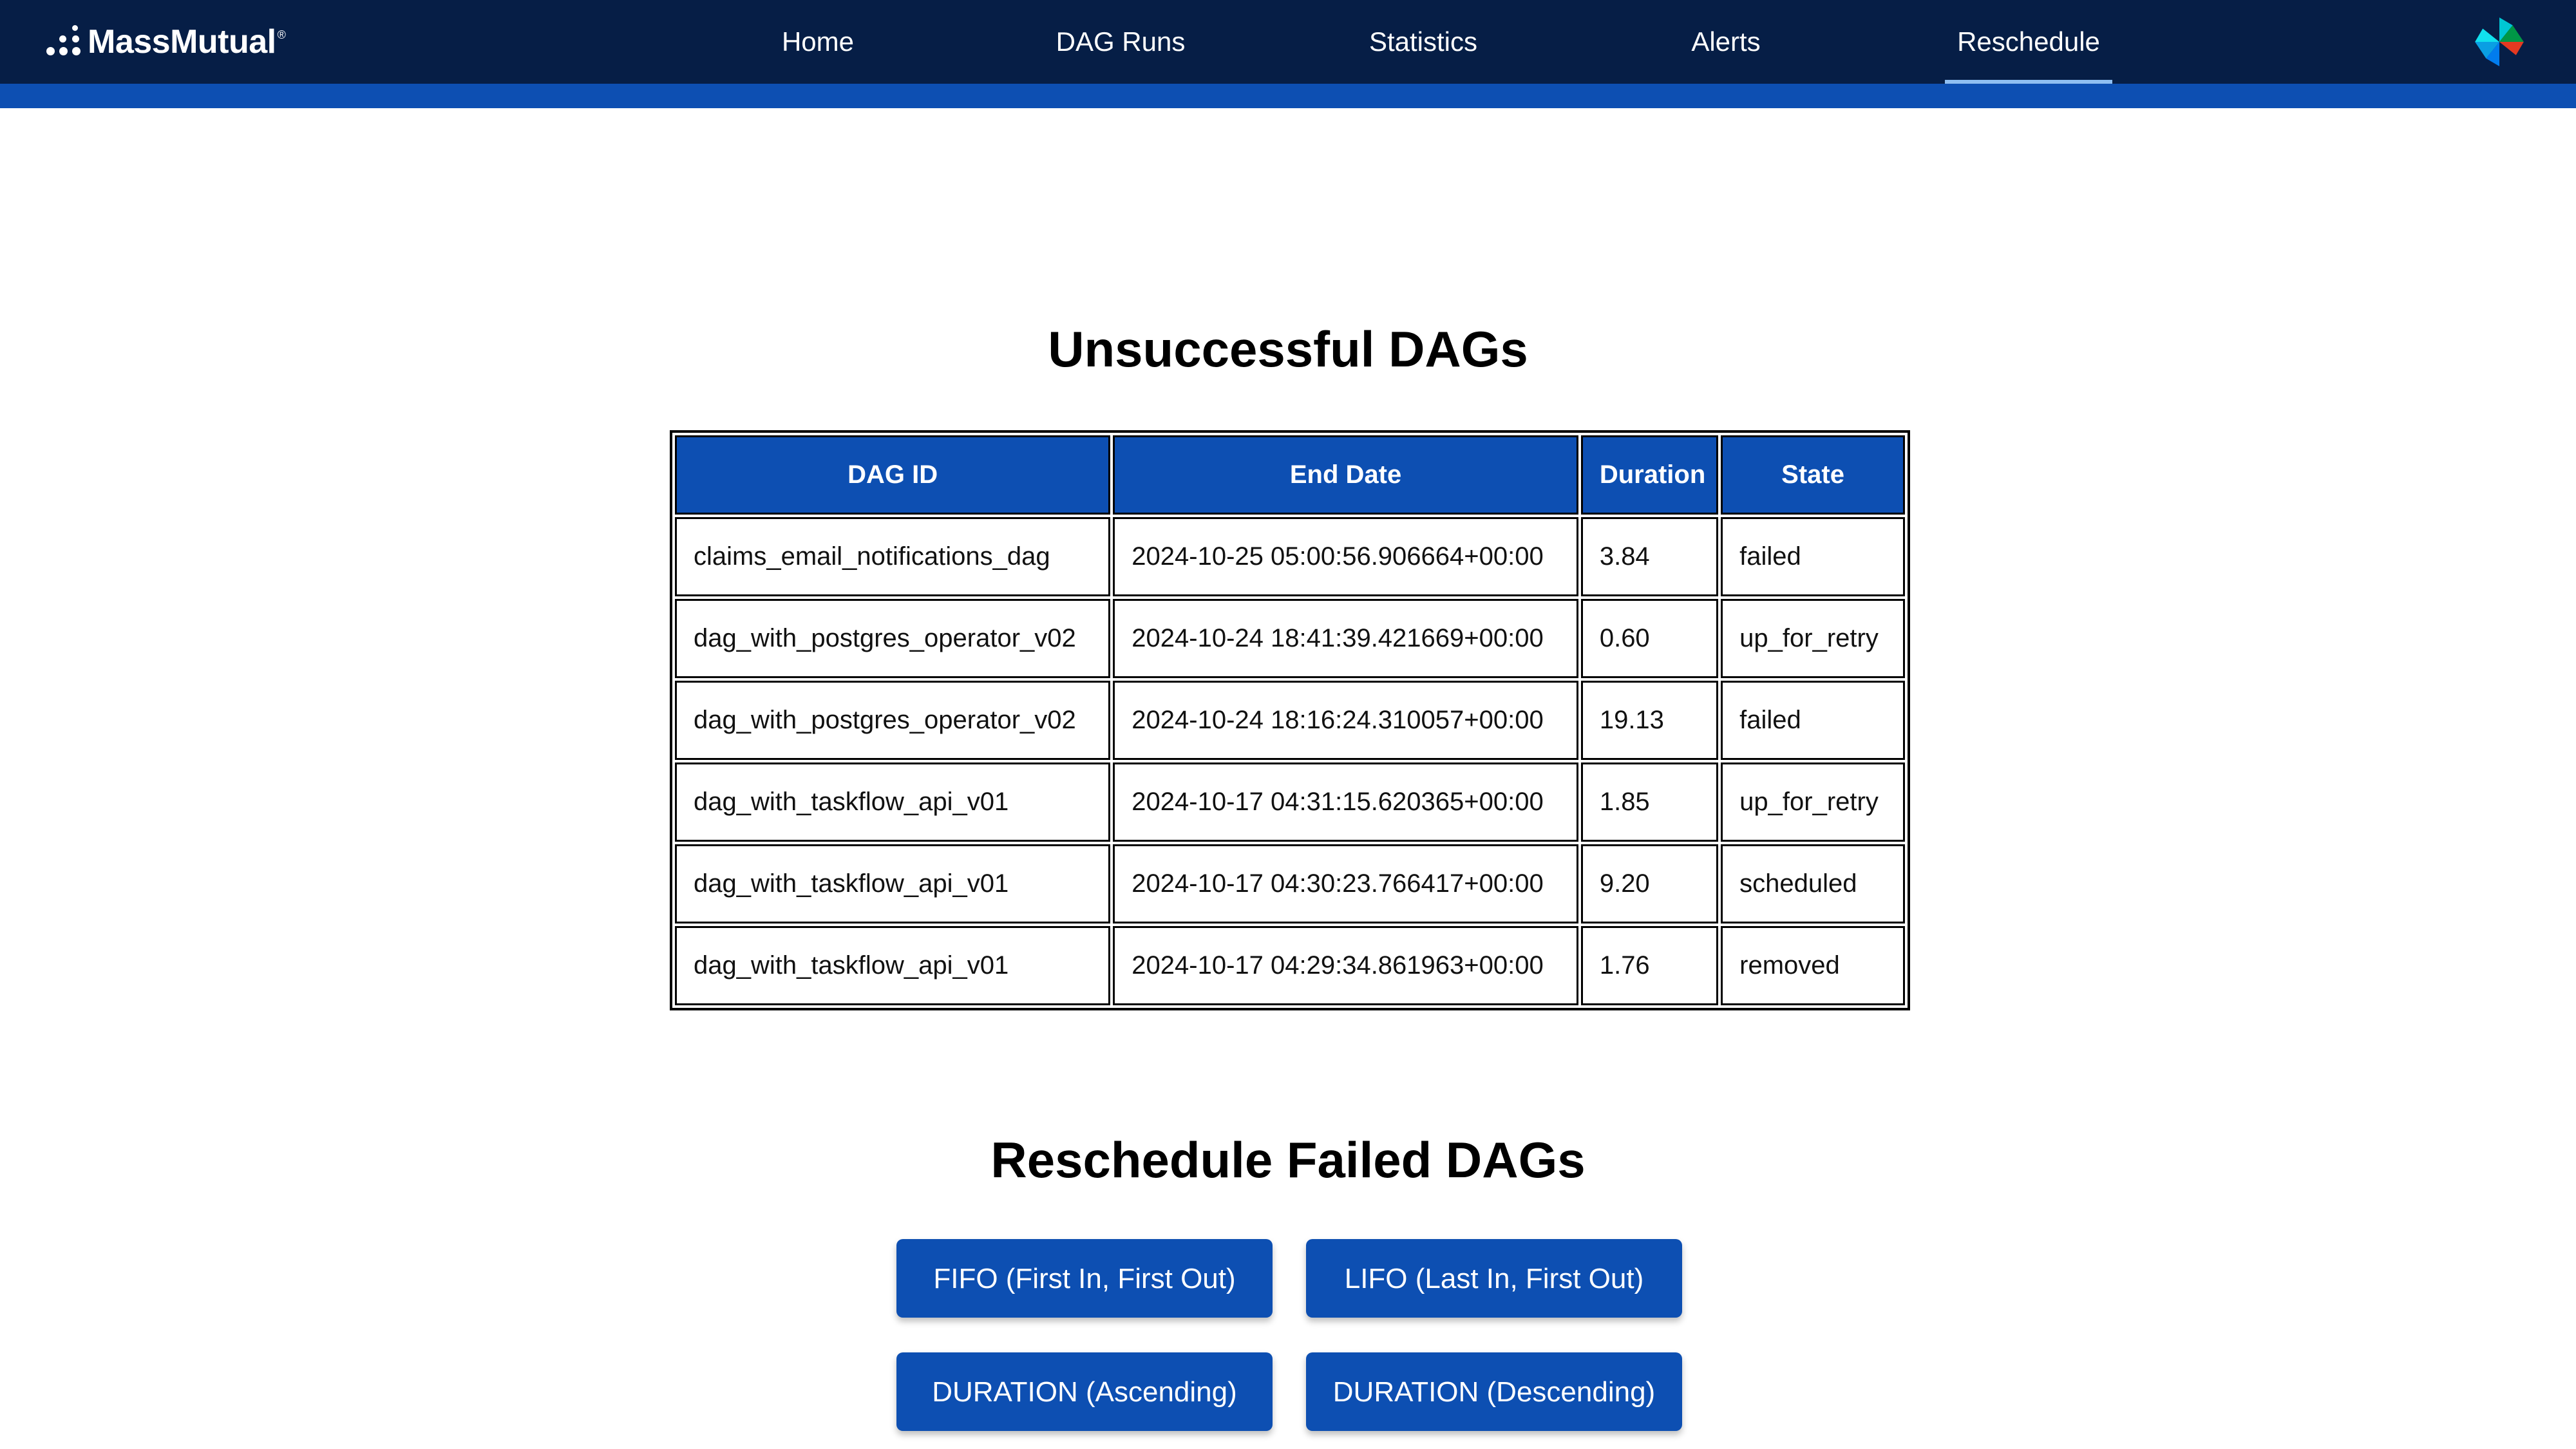 The image size is (2576, 1449). I want to click on cell-end-date: 2024-10-17 04:31:15.620365+00:00, so click(1345, 802).